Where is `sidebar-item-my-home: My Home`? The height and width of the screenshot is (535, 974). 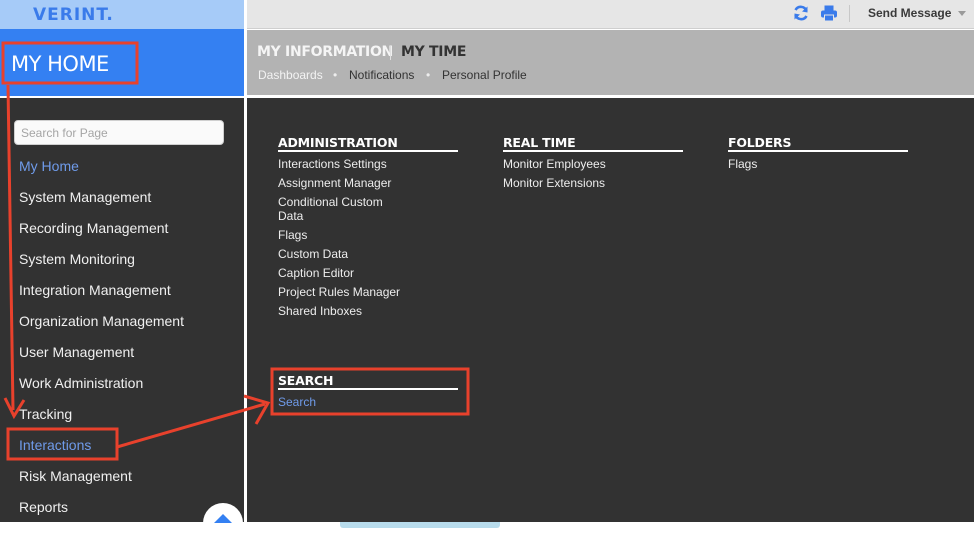
sidebar-item-my-home: My Home is located at coordinates (49, 166).